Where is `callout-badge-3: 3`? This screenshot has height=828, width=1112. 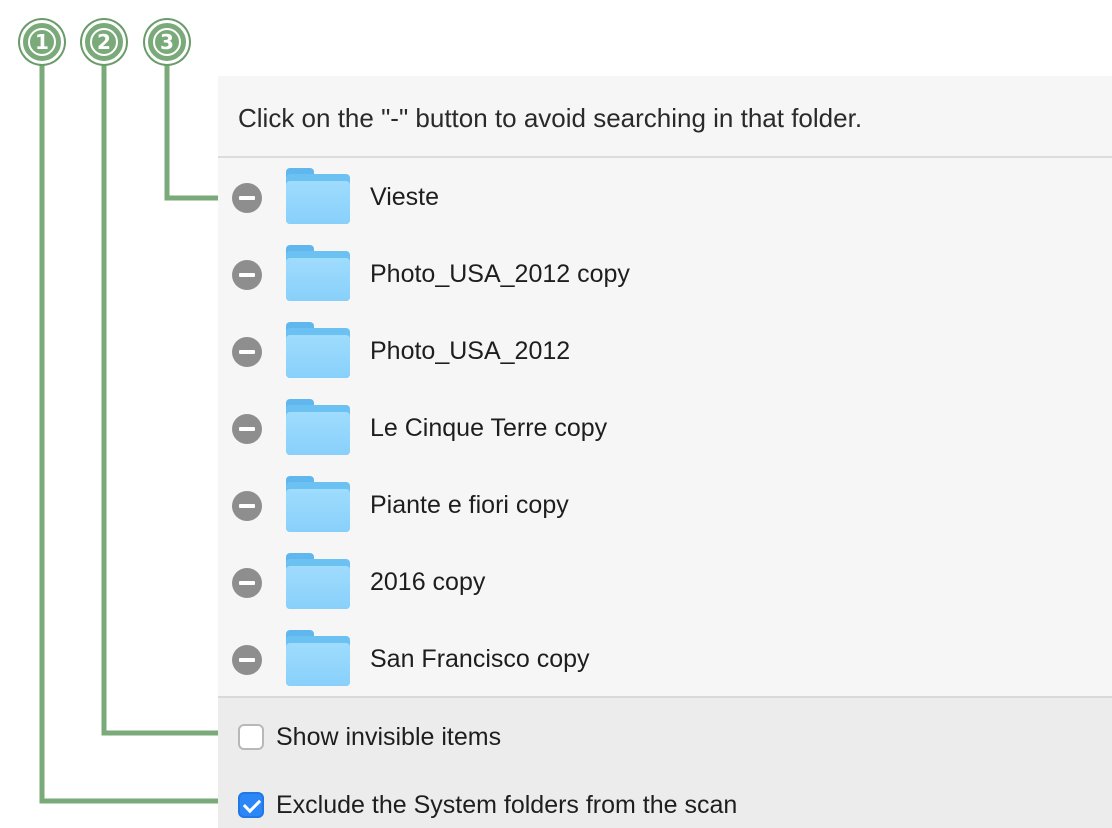
callout-badge-3: 3 is located at coordinates (167, 42).